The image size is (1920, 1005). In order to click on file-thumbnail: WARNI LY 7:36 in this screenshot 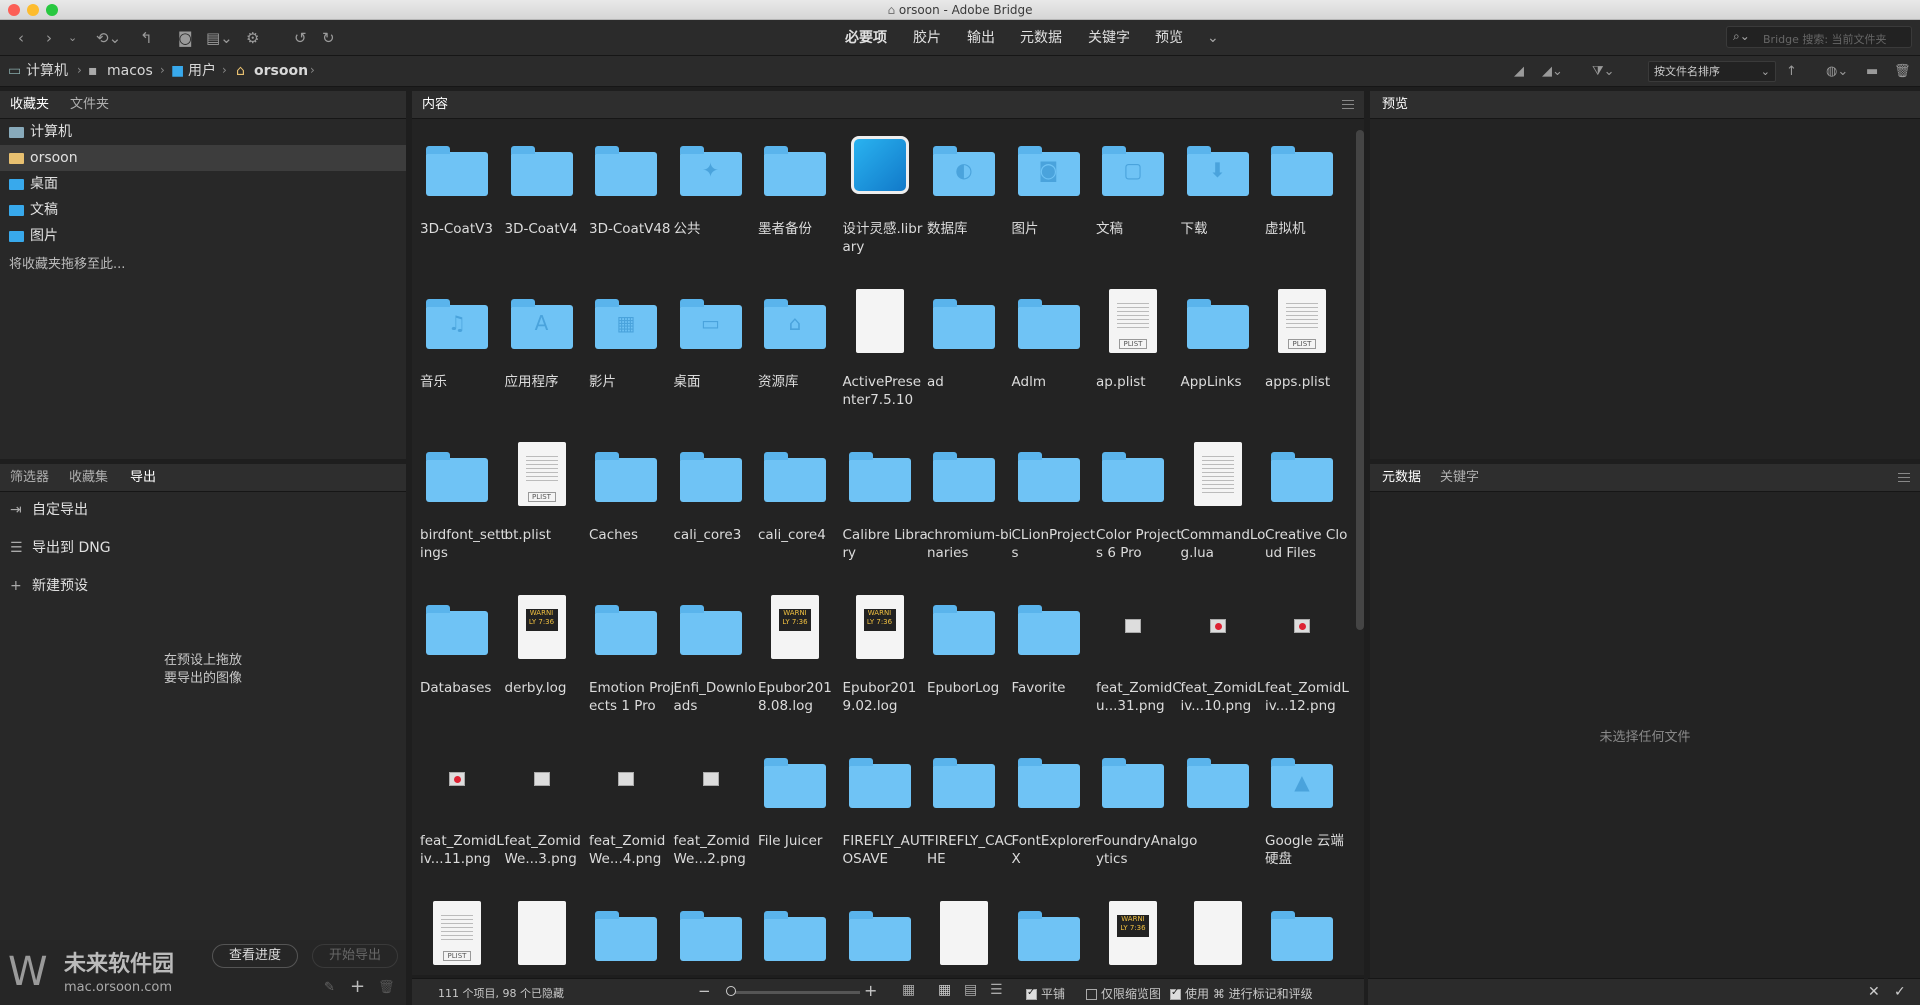, I will do `click(794, 627)`.